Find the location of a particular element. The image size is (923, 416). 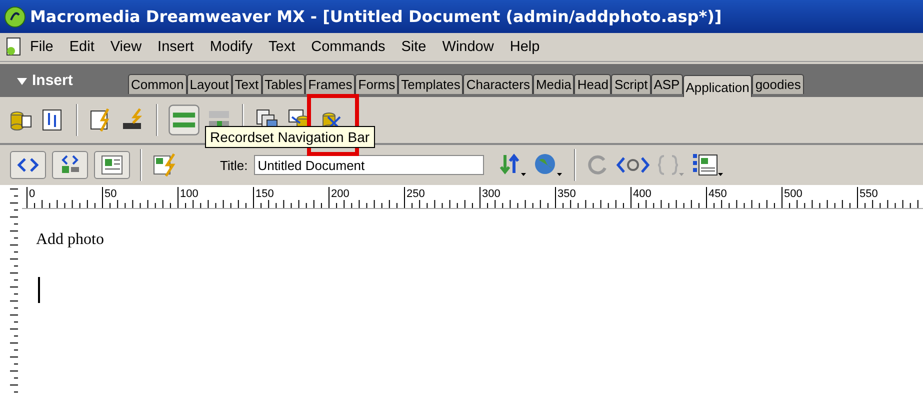

window-title: Macromedia Dreamweaver MX - [Untitled Document (admin/addphoto.asp*)] is located at coordinates (376, 16).